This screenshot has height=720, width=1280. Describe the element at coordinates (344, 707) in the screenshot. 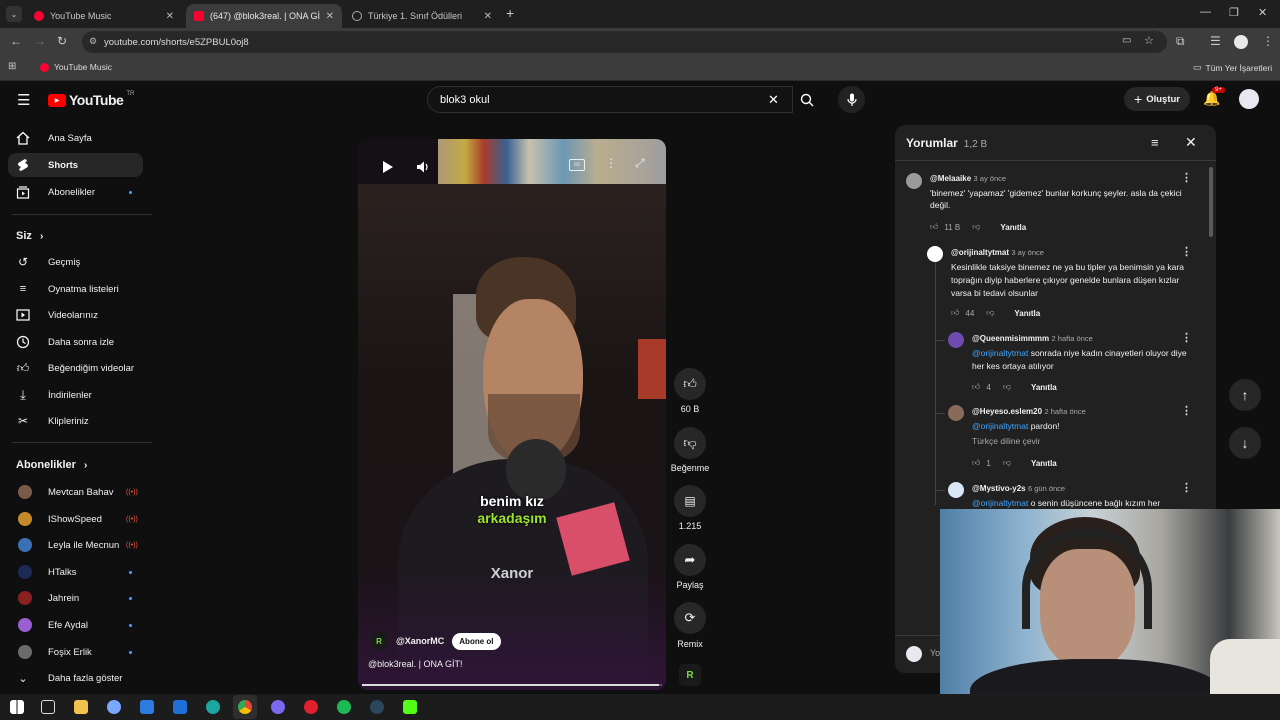

I see `spotify-icon` at that location.